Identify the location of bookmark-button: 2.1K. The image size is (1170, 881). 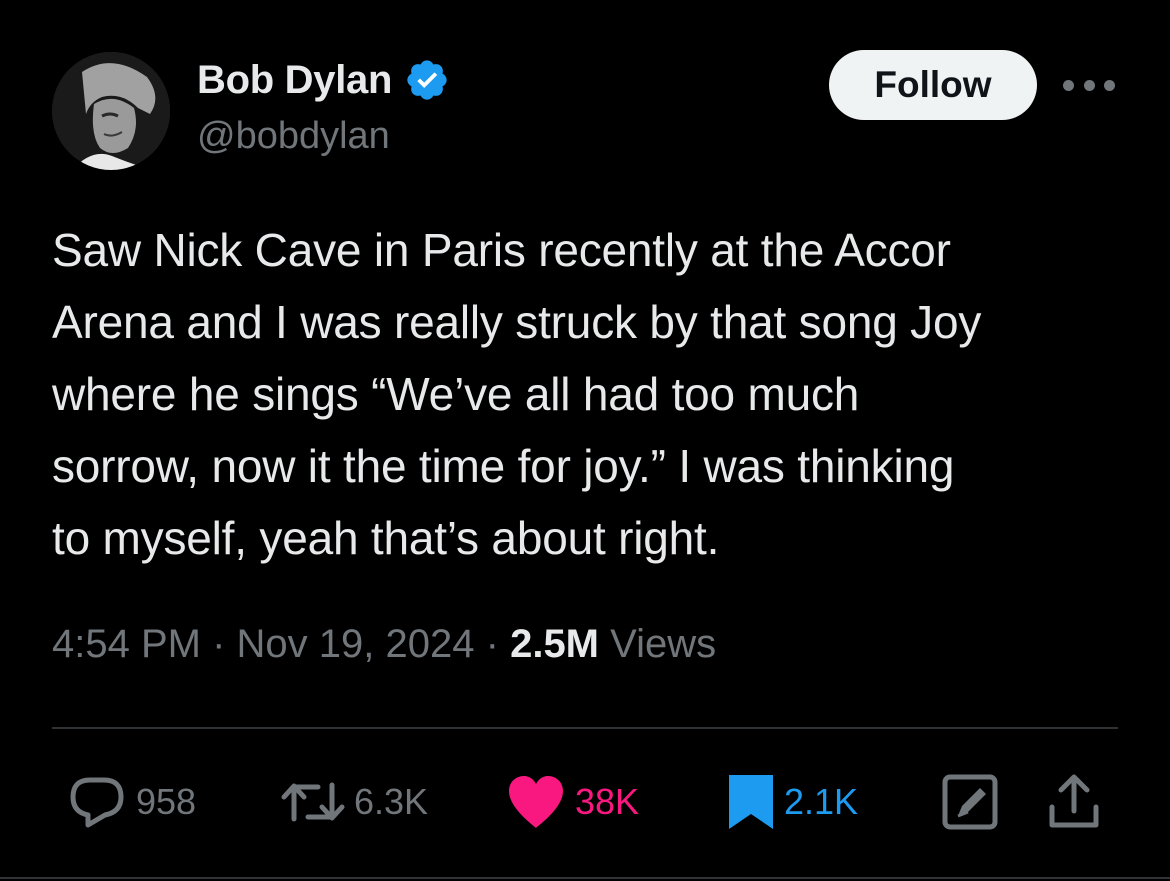
(792, 802).